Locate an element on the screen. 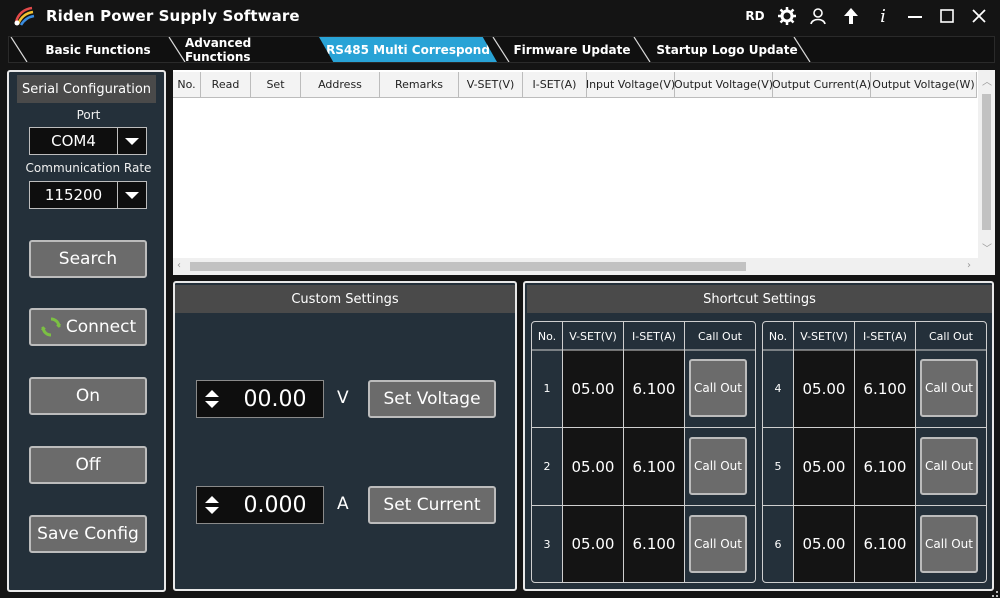 The image size is (1000, 598). resize-grip-icon is located at coordinates (993, 591).